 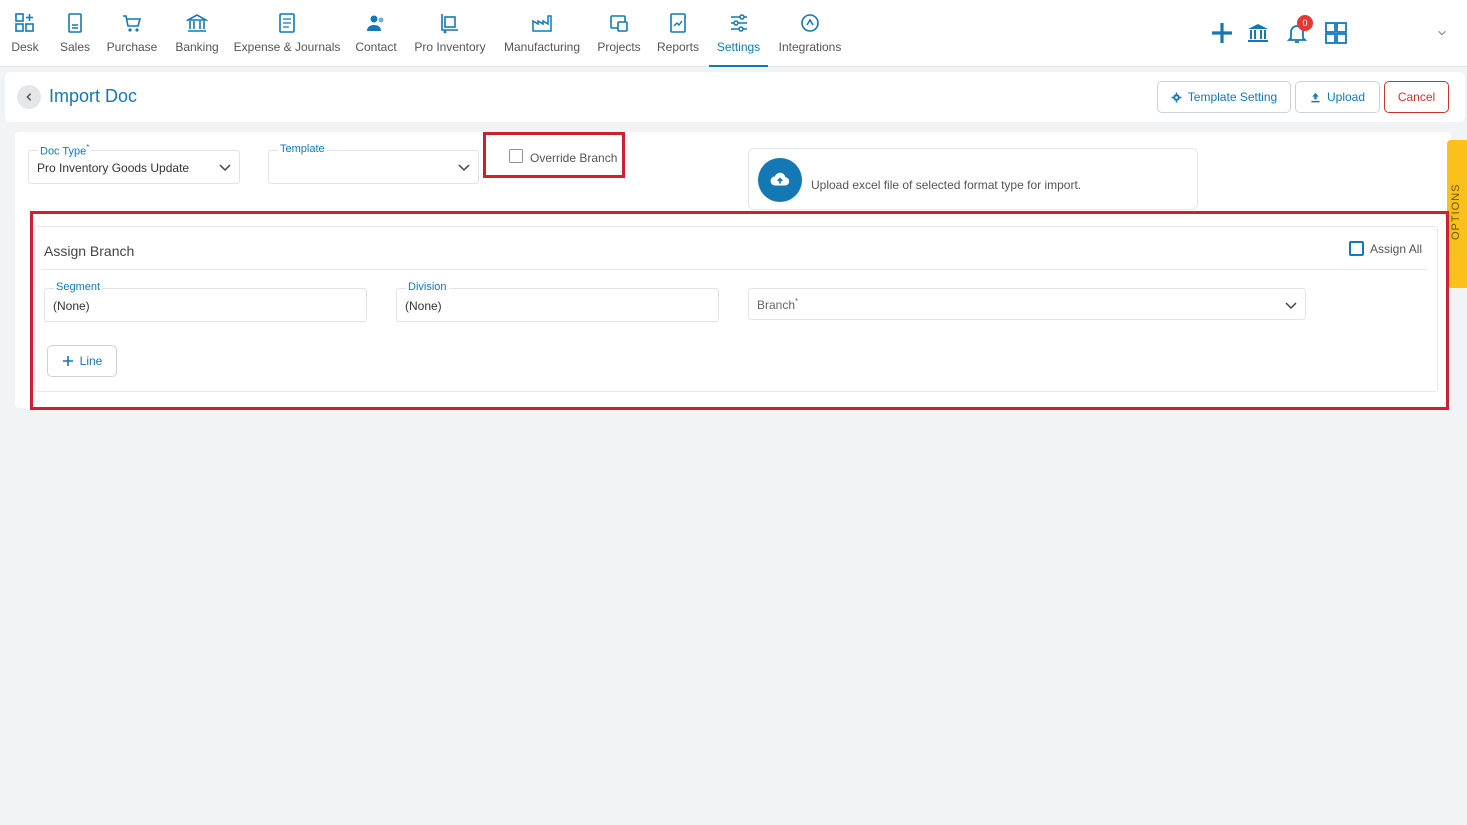 I want to click on nav-sales: Sales, so click(x=75, y=33).